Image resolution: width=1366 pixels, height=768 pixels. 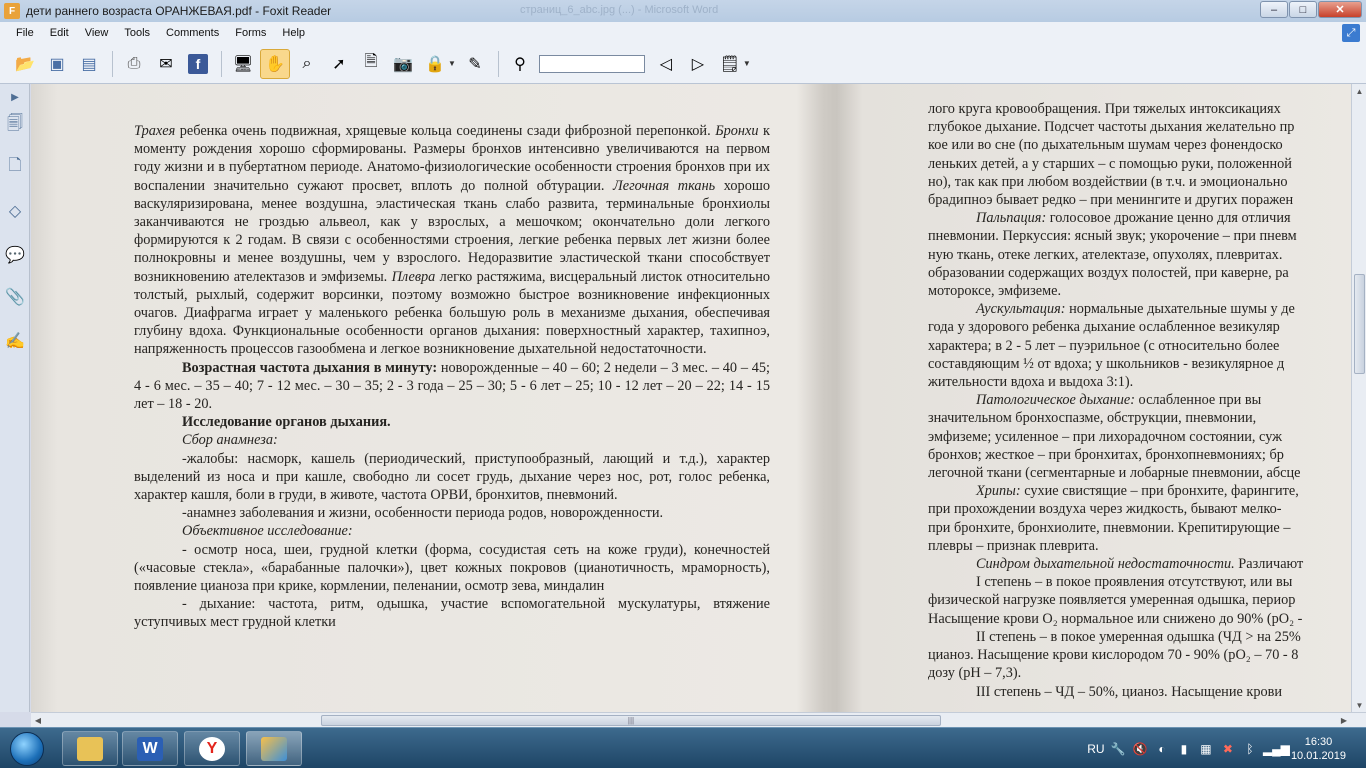 What do you see at coordinates (1358, 398) in the screenshot?
I see `vertical-scrollbar: ▲ ▼` at bounding box center [1358, 398].